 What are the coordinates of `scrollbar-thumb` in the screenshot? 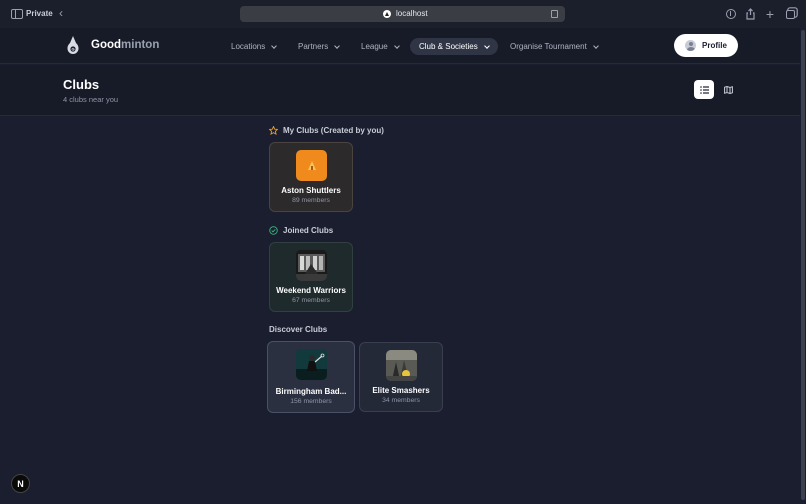 It's located at (803, 265).